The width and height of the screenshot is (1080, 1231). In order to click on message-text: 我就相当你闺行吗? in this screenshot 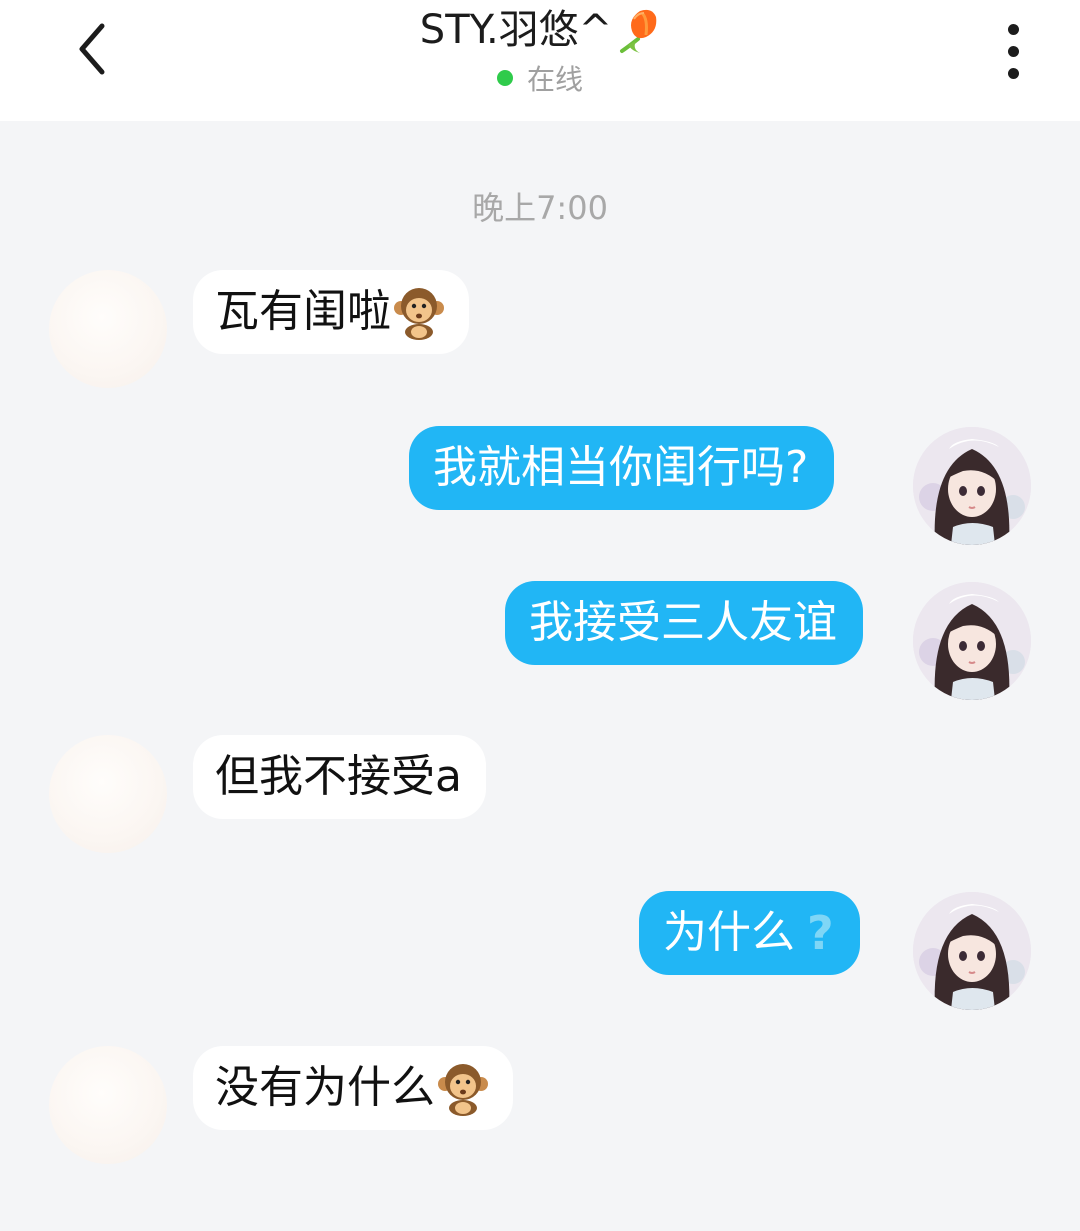, I will do `click(621, 467)`.